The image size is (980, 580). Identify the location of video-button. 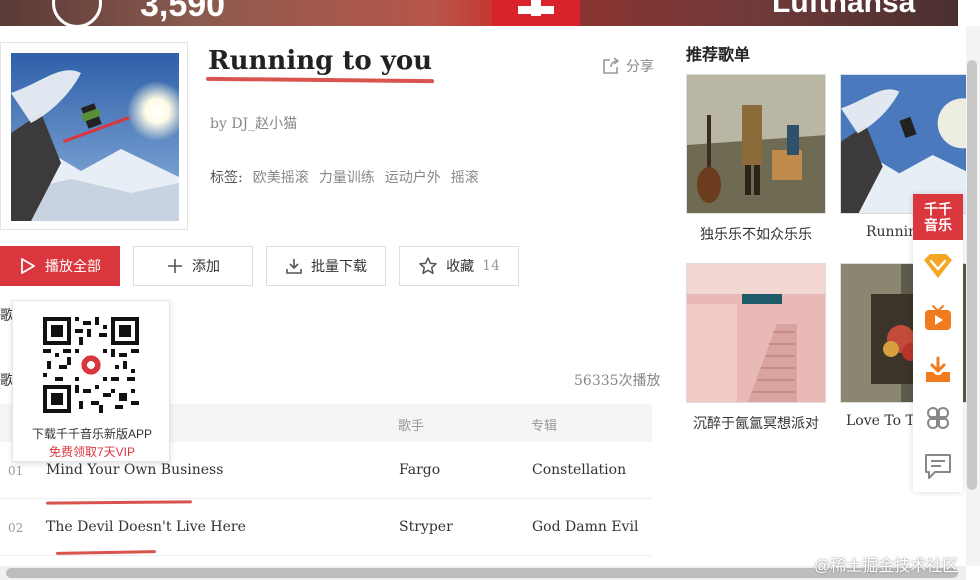
(938, 318).